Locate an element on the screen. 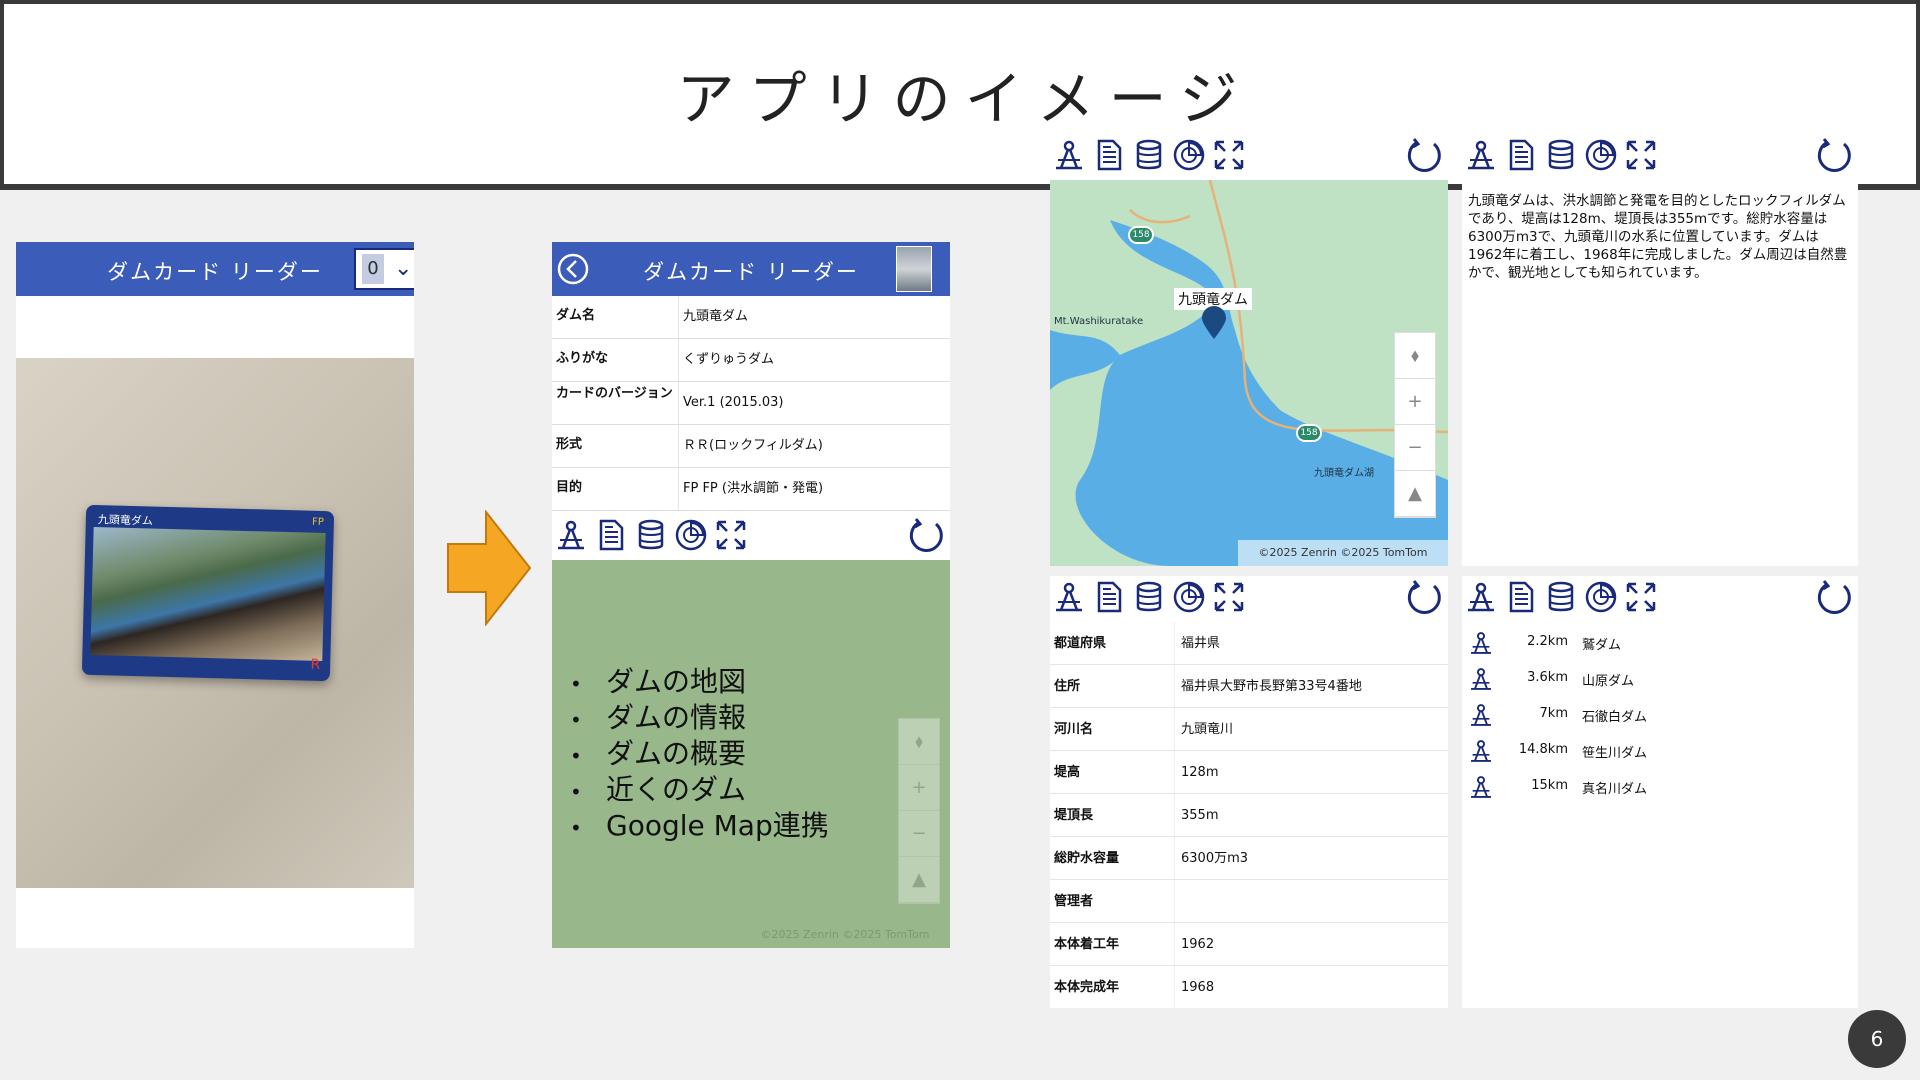 The image size is (1920, 1080). feature-item: ダムの情報 is located at coordinates (699, 718).